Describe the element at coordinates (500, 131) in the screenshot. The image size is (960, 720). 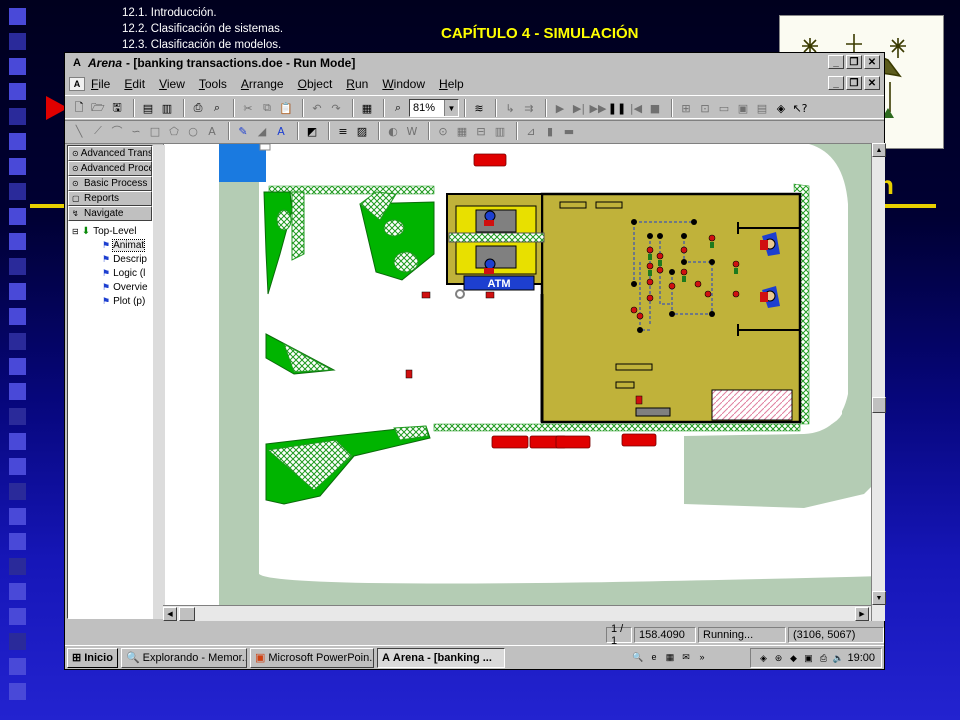
I see `level-icon: ▥` at that location.